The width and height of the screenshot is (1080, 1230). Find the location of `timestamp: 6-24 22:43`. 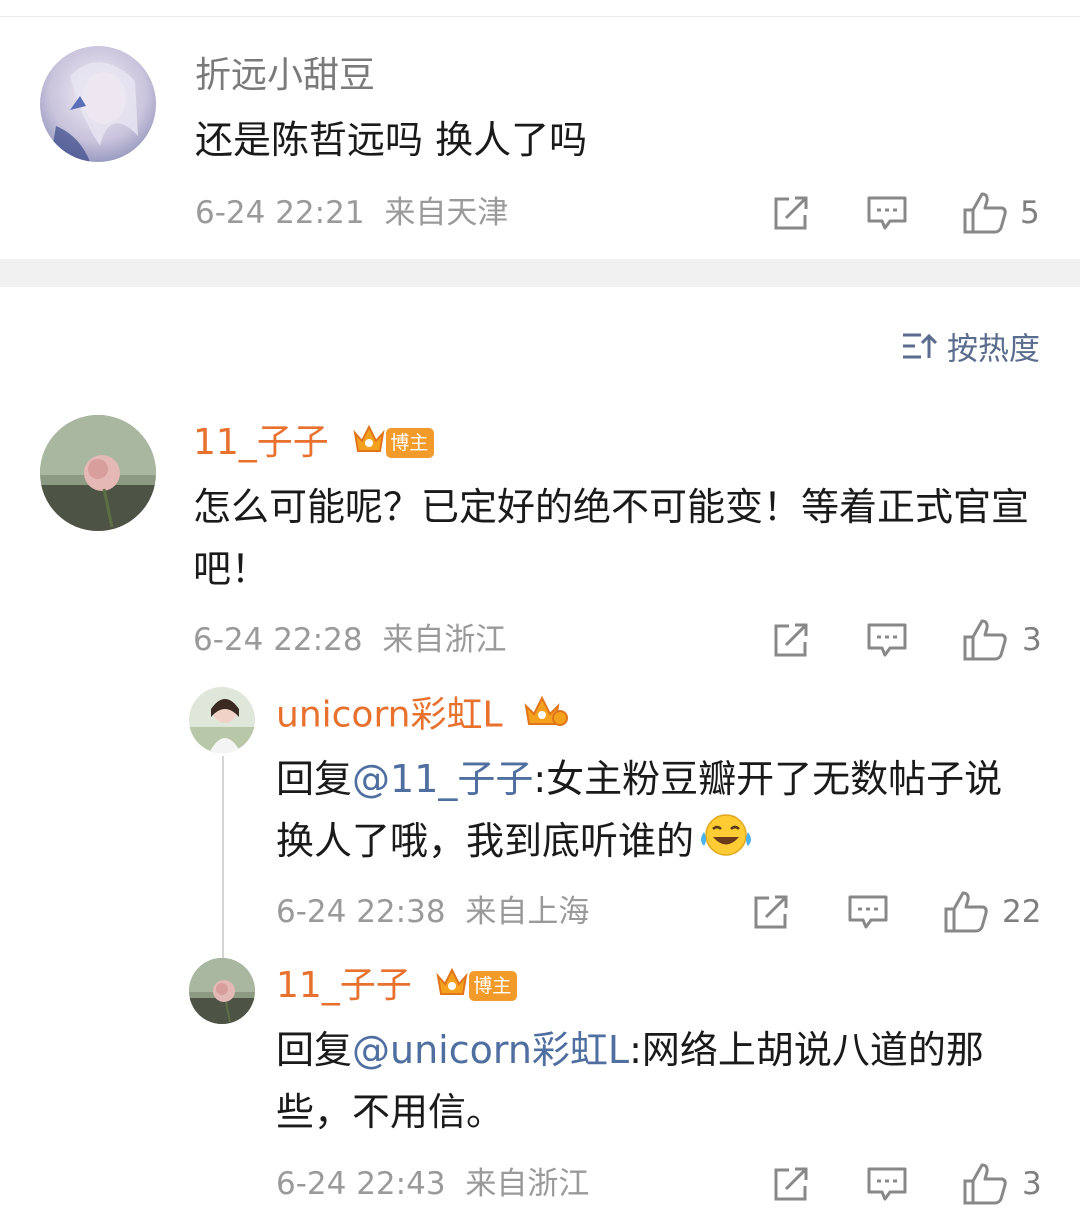

timestamp: 6-24 22:43 is located at coordinates (361, 1184).